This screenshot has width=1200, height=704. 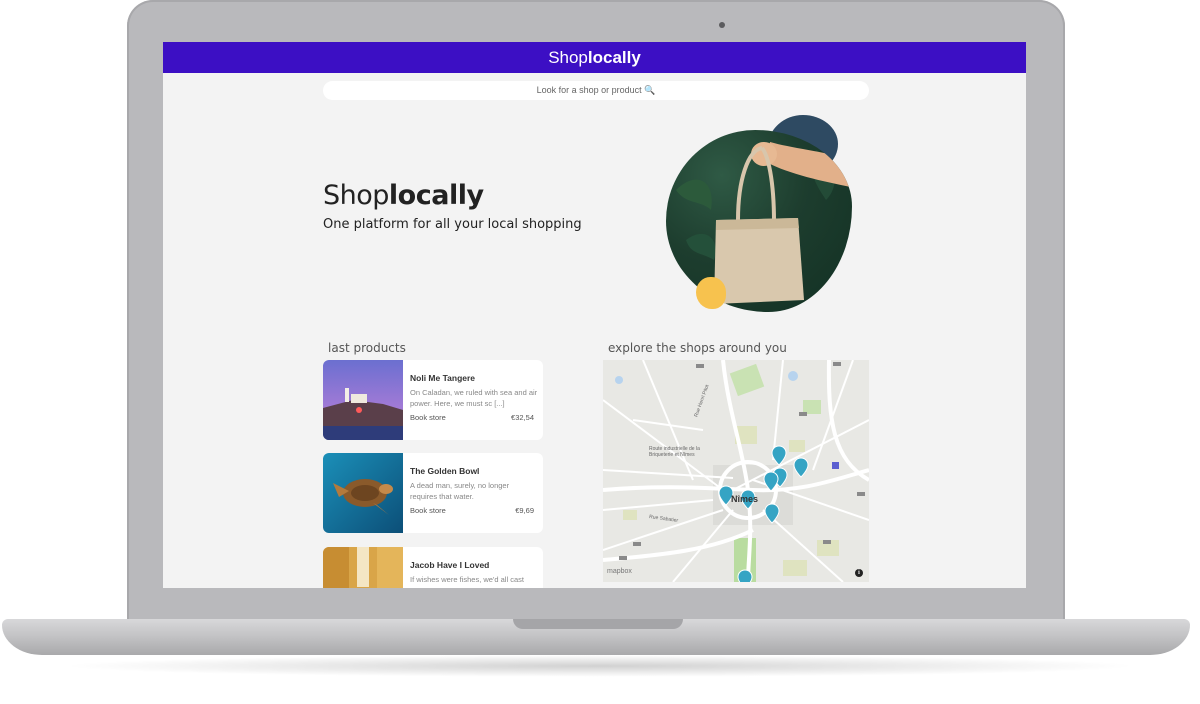 I want to click on product-price: €9,69, so click(x=524, y=510).